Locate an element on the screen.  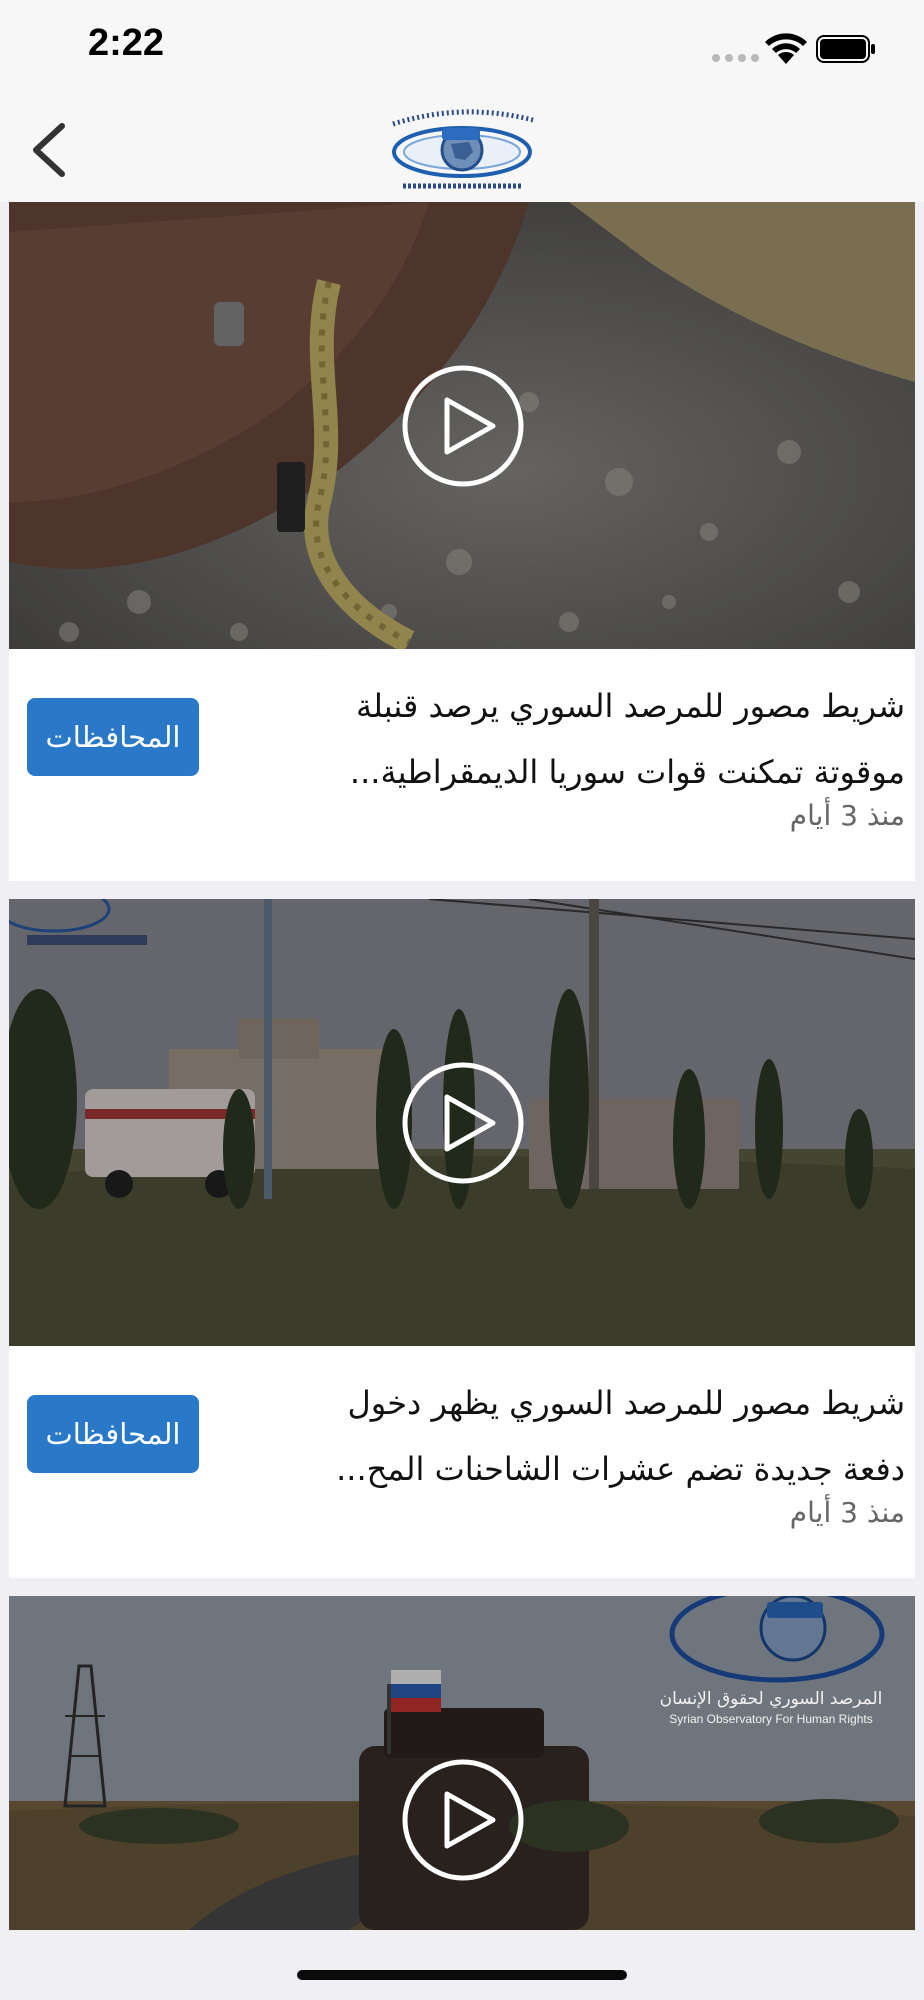
back-chevron-icon is located at coordinates (54, 150).